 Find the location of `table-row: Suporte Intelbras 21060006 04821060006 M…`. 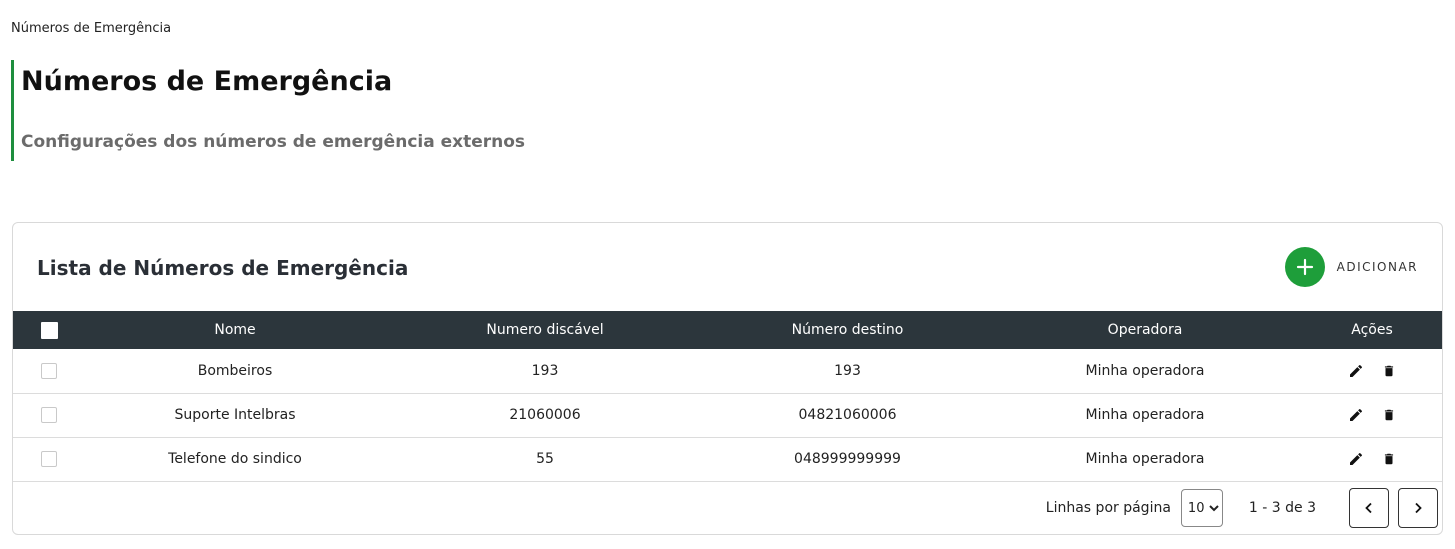

table-row: Suporte Intelbras 21060006 04821060006 M… is located at coordinates (727, 415).